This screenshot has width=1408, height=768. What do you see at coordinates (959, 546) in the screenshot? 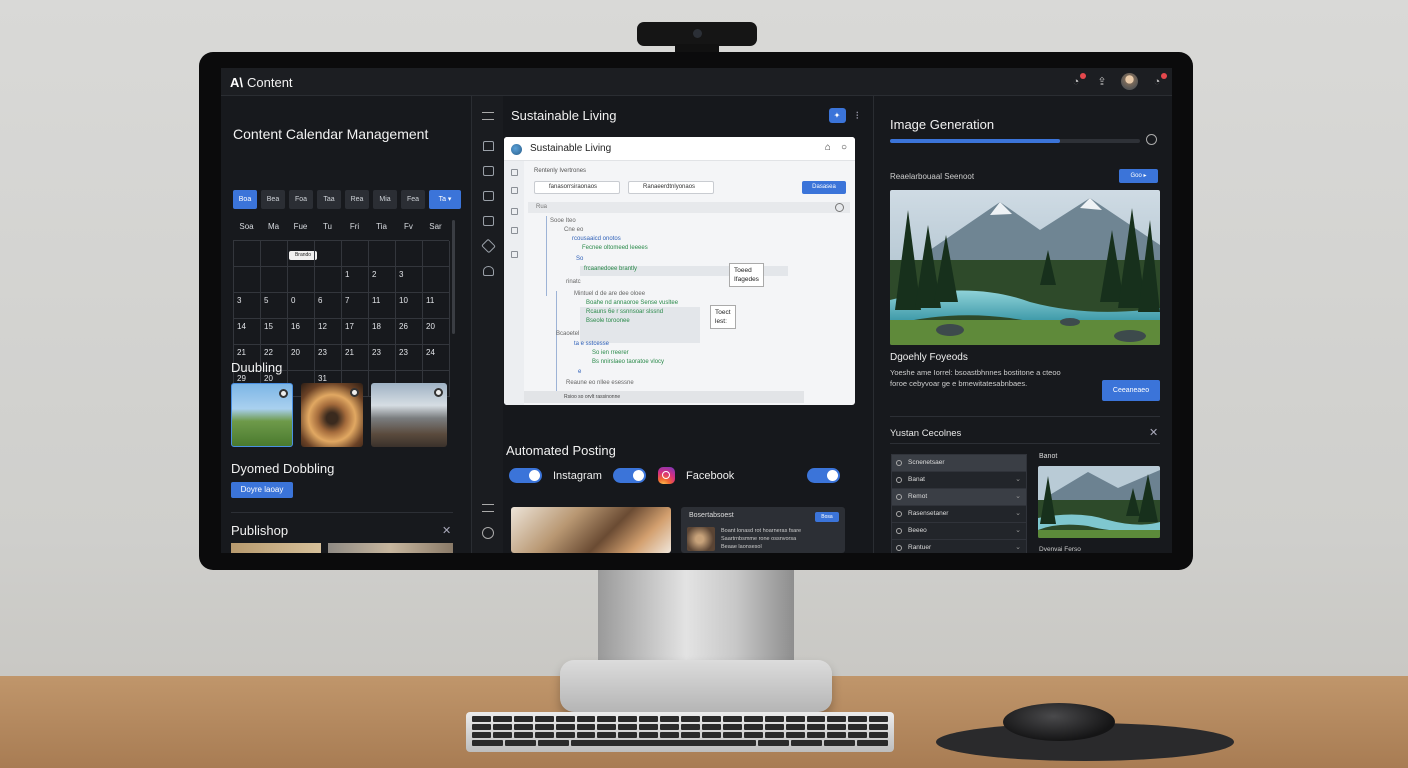
I see `version-item: Rantuer ⌄` at bounding box center [959, 546].